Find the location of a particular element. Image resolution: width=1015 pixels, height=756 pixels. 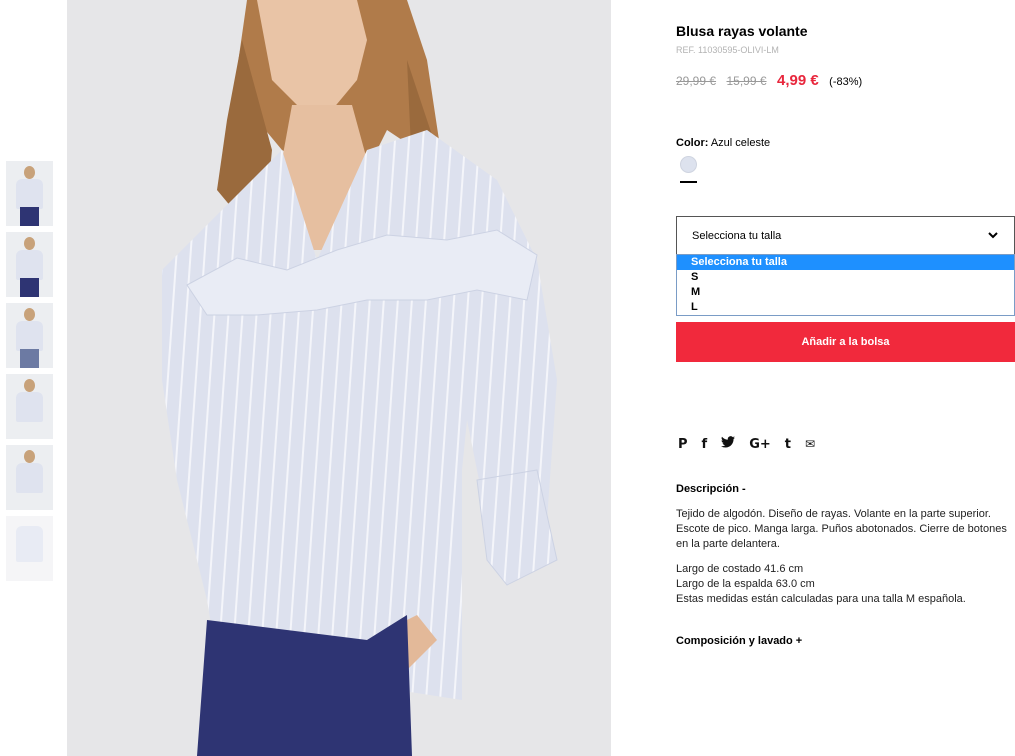

chevron-down-icon is located at coordinates (993, 235).